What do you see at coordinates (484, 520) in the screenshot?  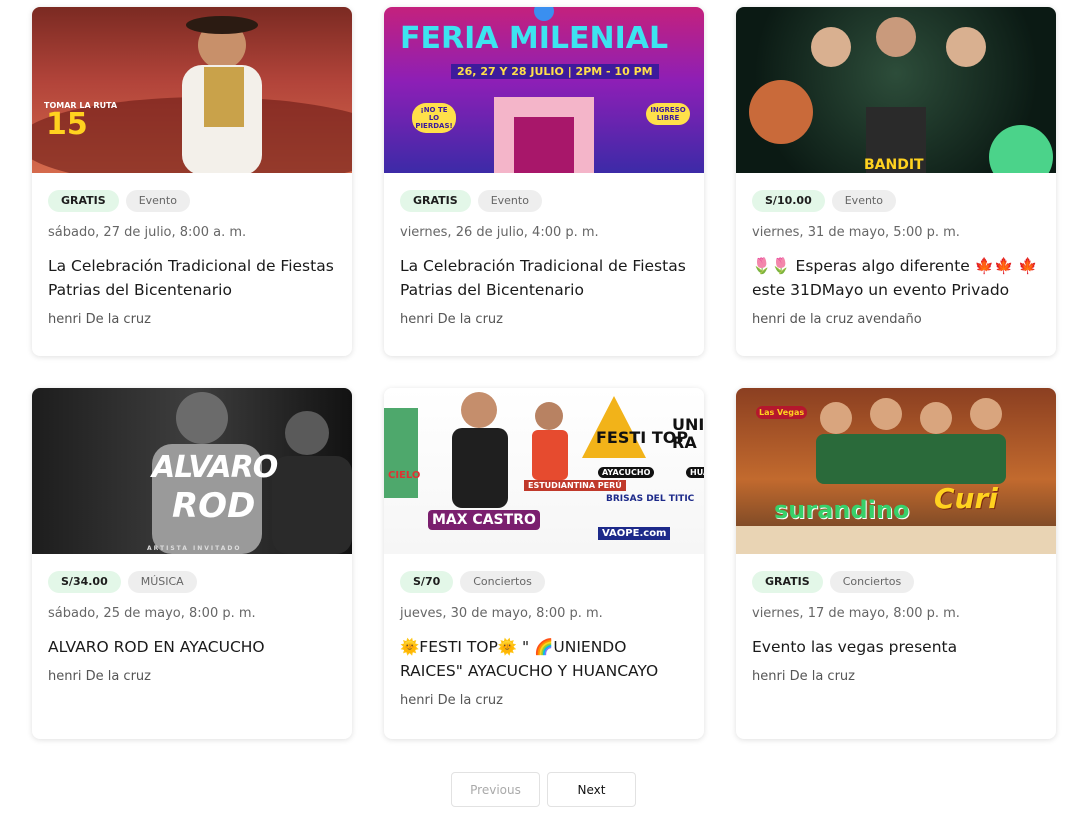 I see `image-text: MAX CASTRO` at bounding box center [484, 520].